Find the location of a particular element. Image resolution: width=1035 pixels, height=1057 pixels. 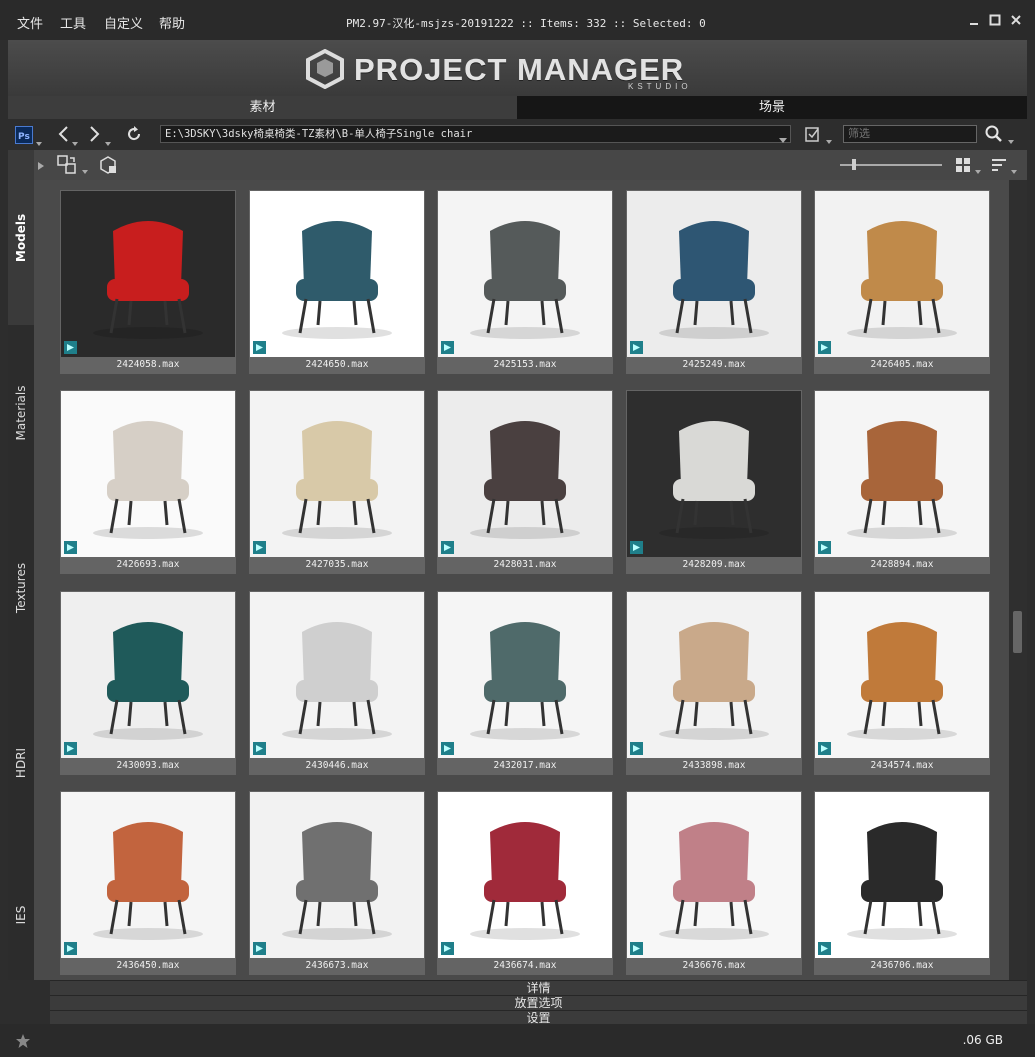

asset-card: 2426693.max is located at coordinates (148, 482).